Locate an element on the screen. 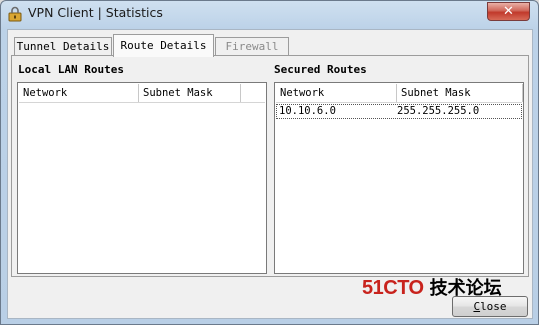 This screenshot has width=539, height=325. close-icon: ✕ is located at coordinates (508, 11).